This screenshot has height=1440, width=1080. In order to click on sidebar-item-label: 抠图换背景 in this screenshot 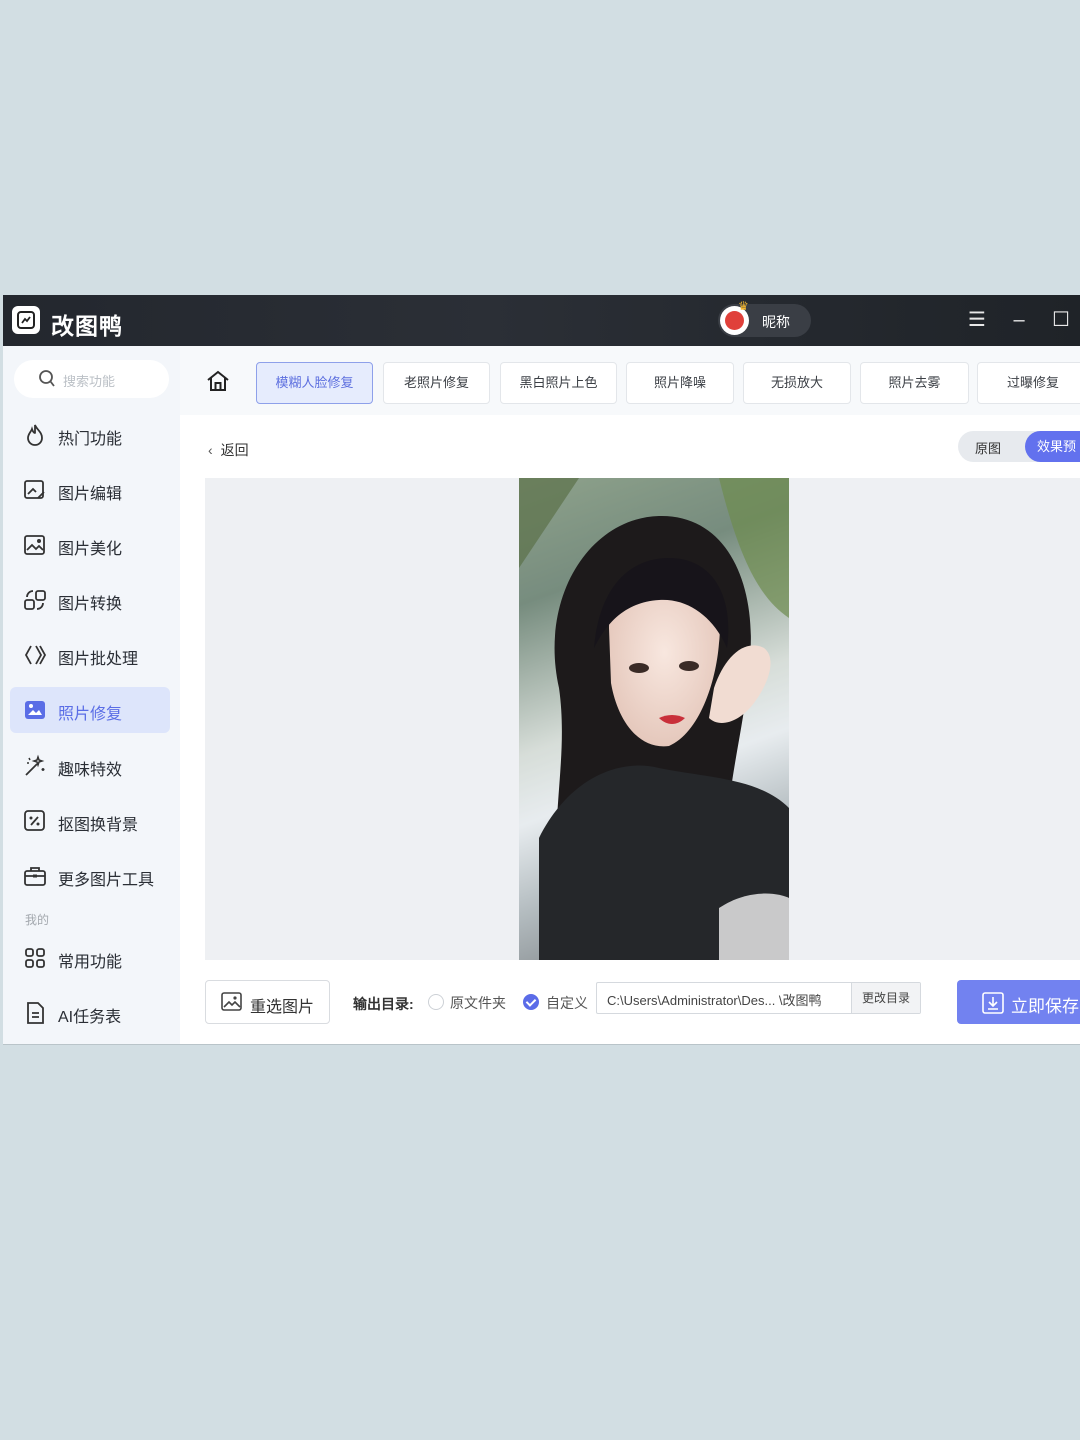, I will do `click(98, 825)`.